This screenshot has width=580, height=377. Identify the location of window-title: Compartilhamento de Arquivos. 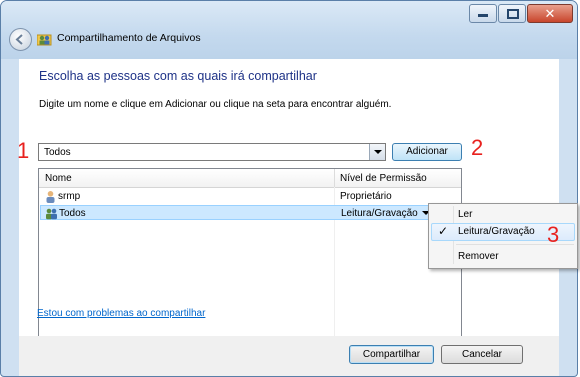
(129, 38).